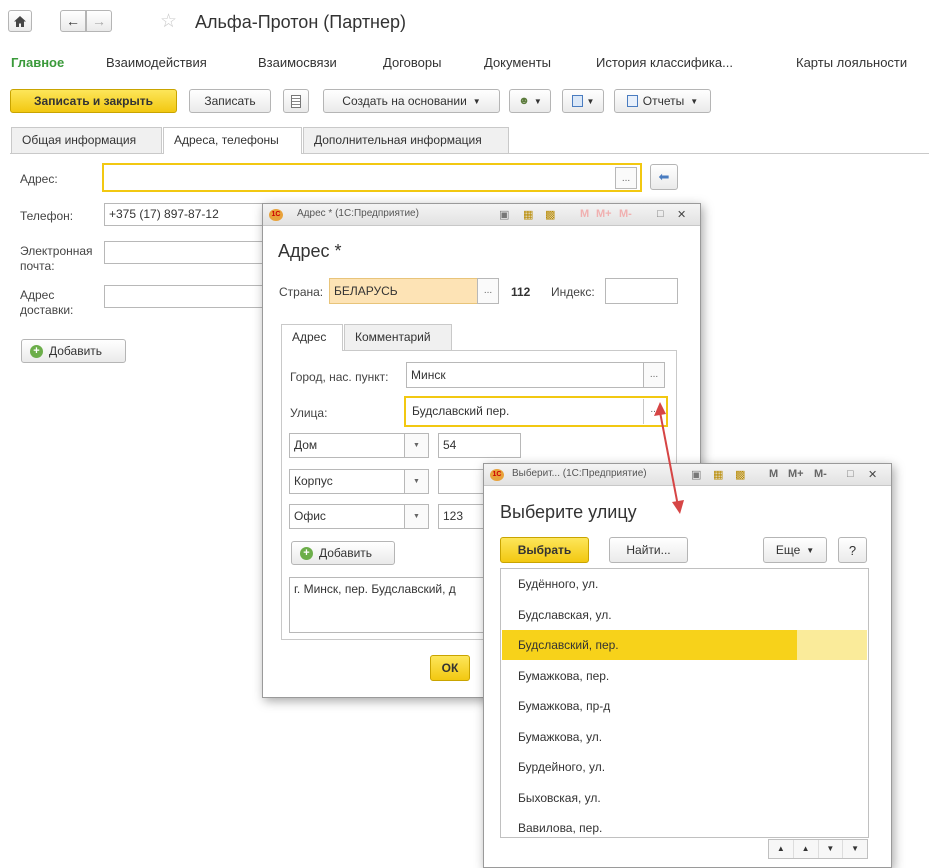 This screenshot has height=868, width=929. Describe the element at coordinates (416, 516) in the screenshot. I see `office-type-dropdown: ▼` at that location.